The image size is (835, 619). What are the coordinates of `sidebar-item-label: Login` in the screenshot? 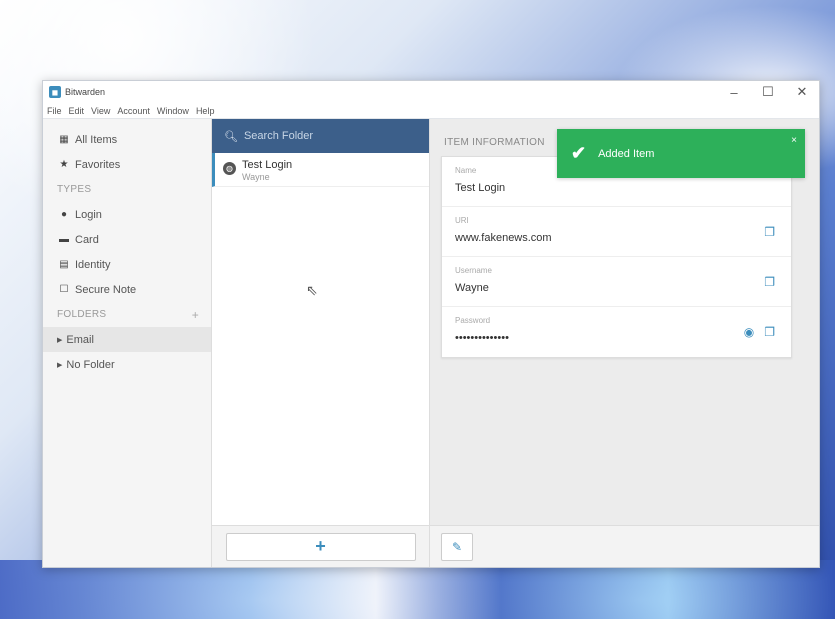 It's located at (88, 214).